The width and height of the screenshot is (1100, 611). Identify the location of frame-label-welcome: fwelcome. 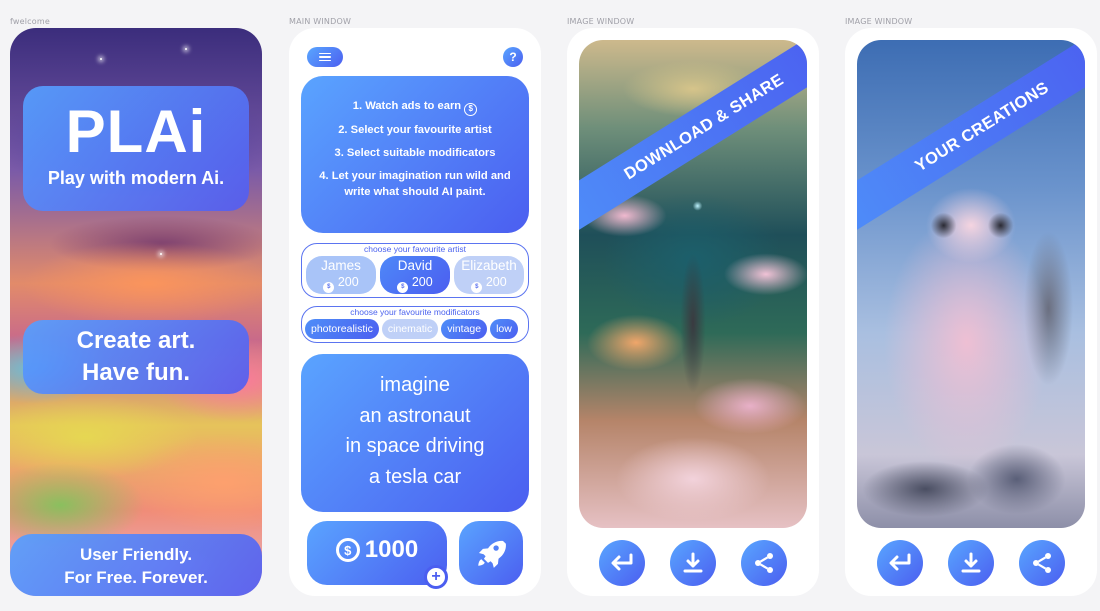
(30, 21).